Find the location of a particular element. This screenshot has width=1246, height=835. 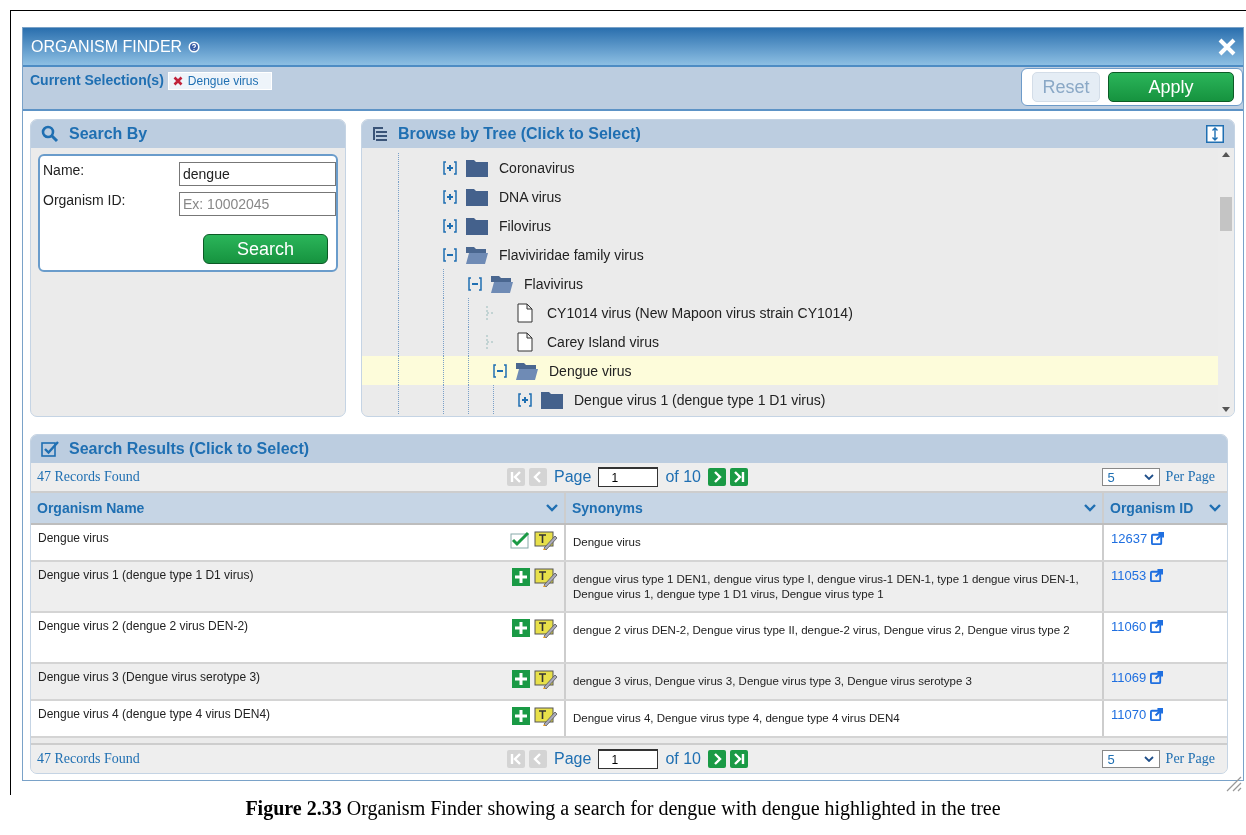

scroll-up-icon is located at coordinates (1226, 154).